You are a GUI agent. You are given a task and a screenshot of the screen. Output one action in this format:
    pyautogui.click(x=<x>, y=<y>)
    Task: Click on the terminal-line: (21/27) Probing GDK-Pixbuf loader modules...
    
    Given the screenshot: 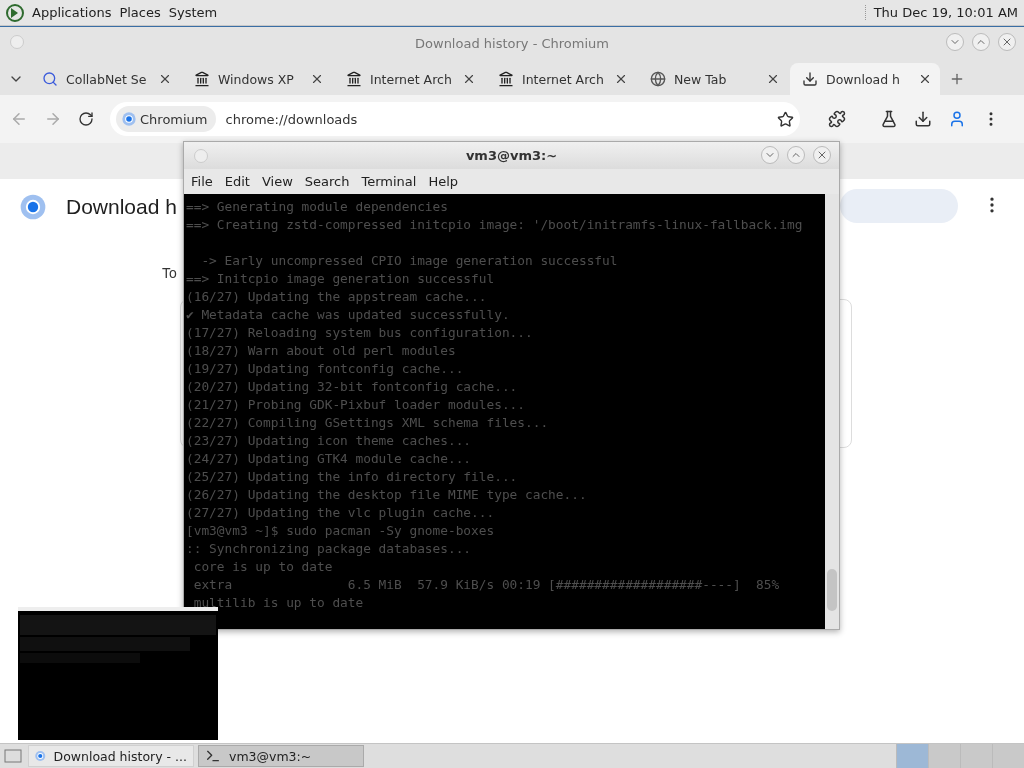 What is the action you would take?
    pyautogui.click(x=355, y=405)
    